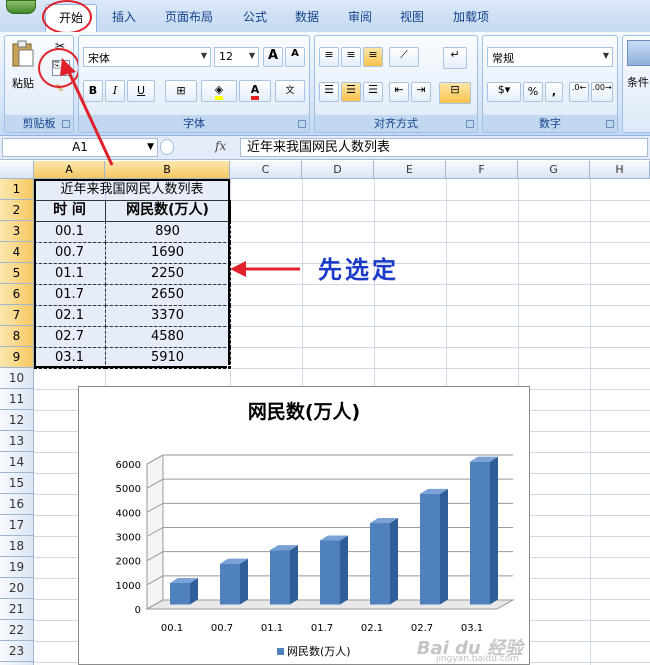 The height and width of the screenshot is (665, 650). Describe the element at coordinates (358, 270) in the screenshot. I see `annotation-text: 先选定` at that location.